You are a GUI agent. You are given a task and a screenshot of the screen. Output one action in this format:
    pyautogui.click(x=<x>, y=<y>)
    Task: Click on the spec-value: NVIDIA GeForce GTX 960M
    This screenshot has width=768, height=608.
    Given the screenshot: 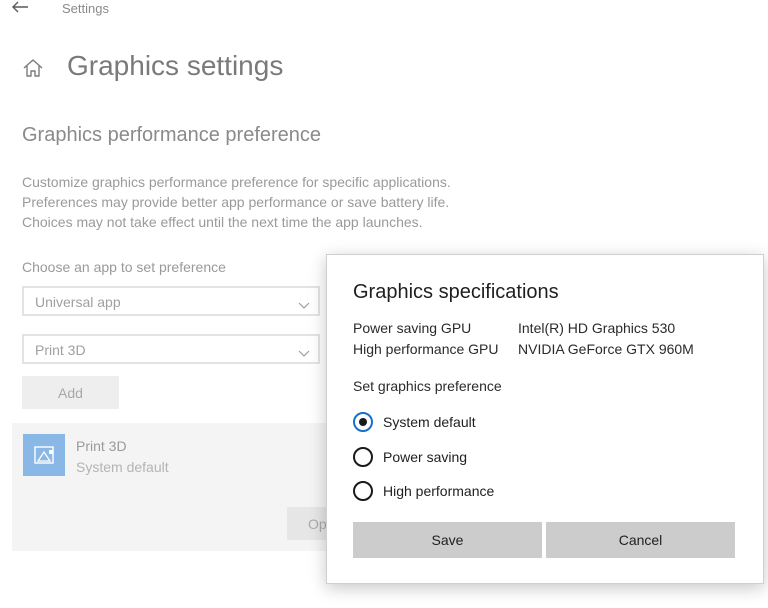 What is the action you would take?
    pyautogui.click(x=606, y=349)
    